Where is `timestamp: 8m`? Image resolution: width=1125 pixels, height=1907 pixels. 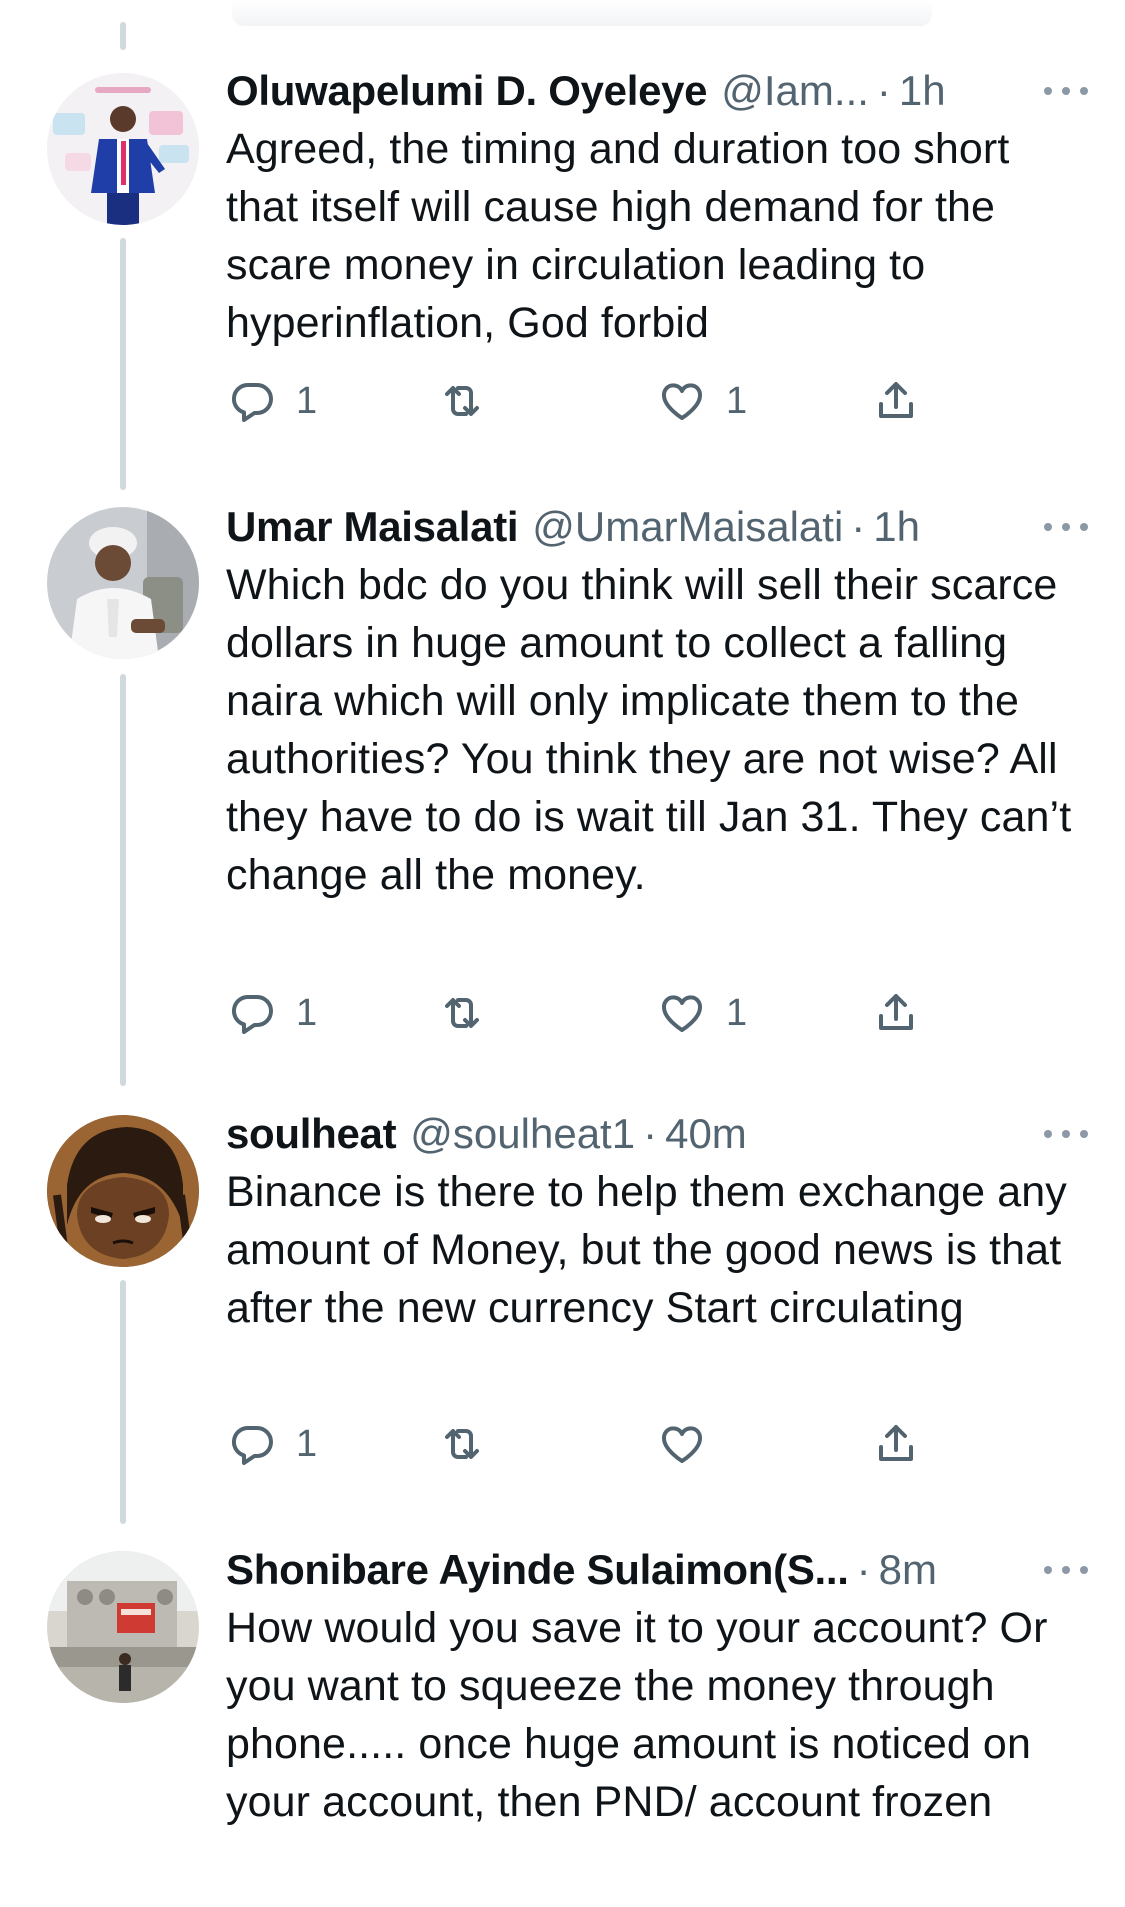
timestamp: 8m is located at coordinates (908, 1570).